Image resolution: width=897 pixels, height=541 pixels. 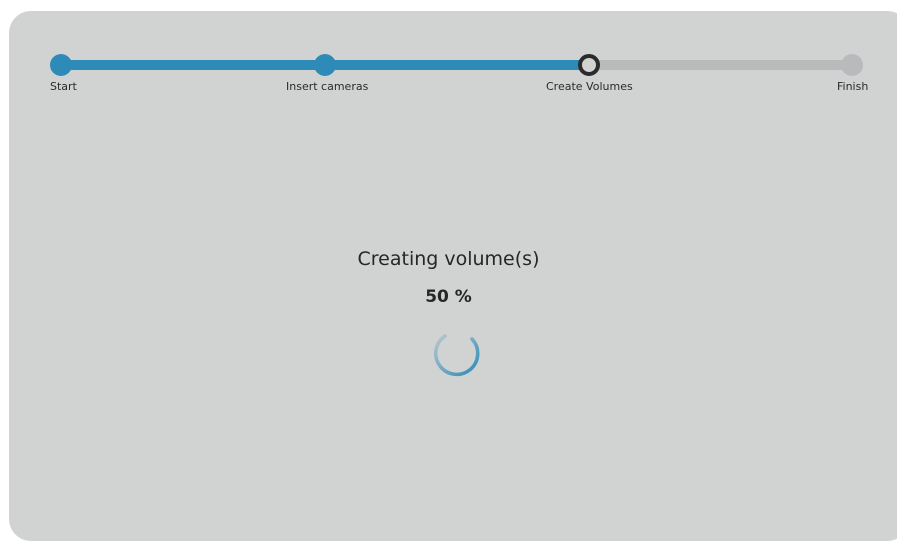 I want to click on step-node-create-volumes, so click(x=589, y=65).